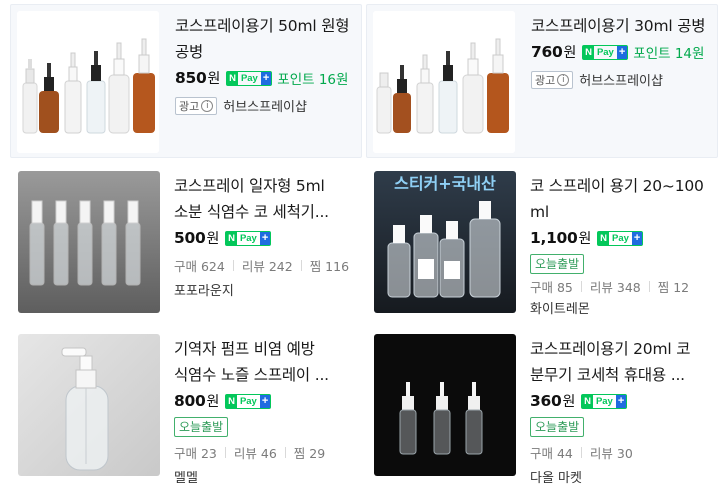  I want to click on product-image: 스티커+국내산, so click(445, 242).